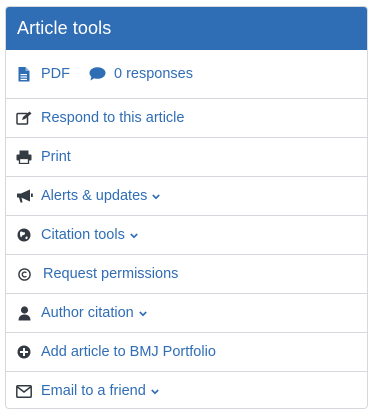  I want to click on citation-tools-item: Citation tools, so click(186, 234).